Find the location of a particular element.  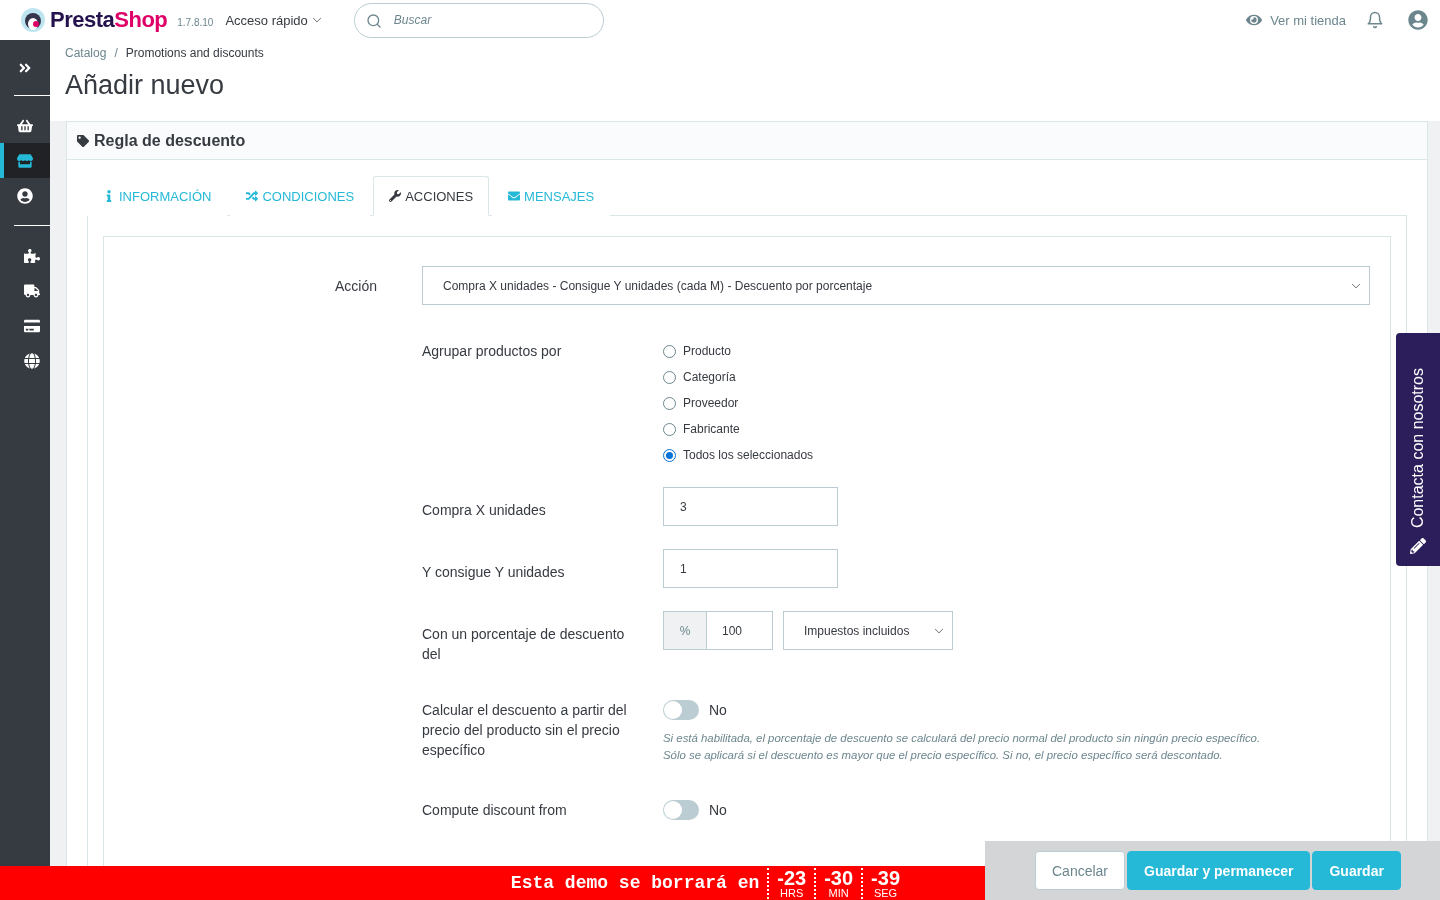

field-label: Compute discount from is located at coordinates (495, 810).